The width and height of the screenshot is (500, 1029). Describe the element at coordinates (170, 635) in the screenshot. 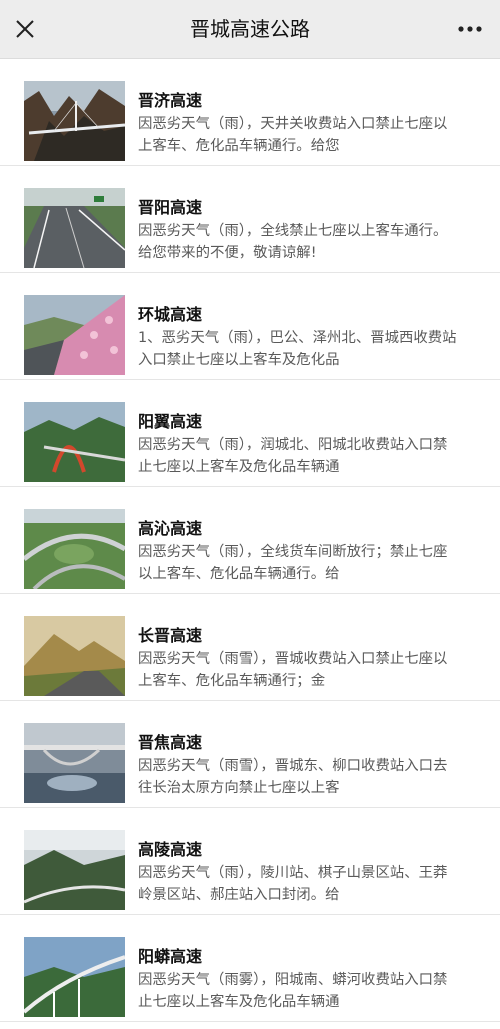

I see `road-name: 长晋高速` at that location.